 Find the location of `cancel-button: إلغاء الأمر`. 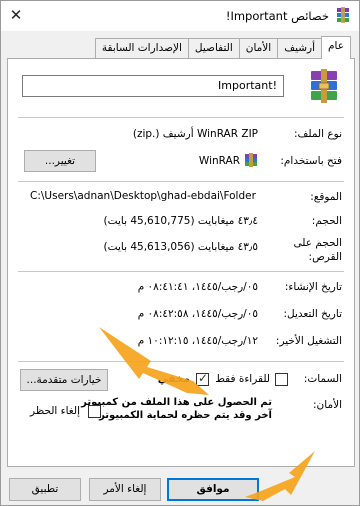

cancel-button: إلغاء الأمر is located at coordinates (125, 489).